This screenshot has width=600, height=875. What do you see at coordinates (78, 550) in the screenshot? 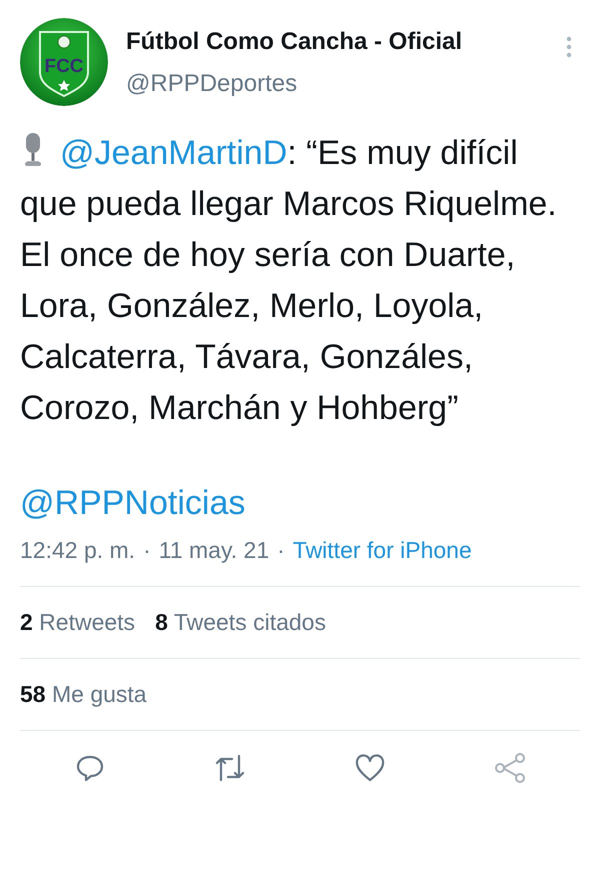
I see `tweet-time: 12:42 p. m.` at bounding box center [78, 550].